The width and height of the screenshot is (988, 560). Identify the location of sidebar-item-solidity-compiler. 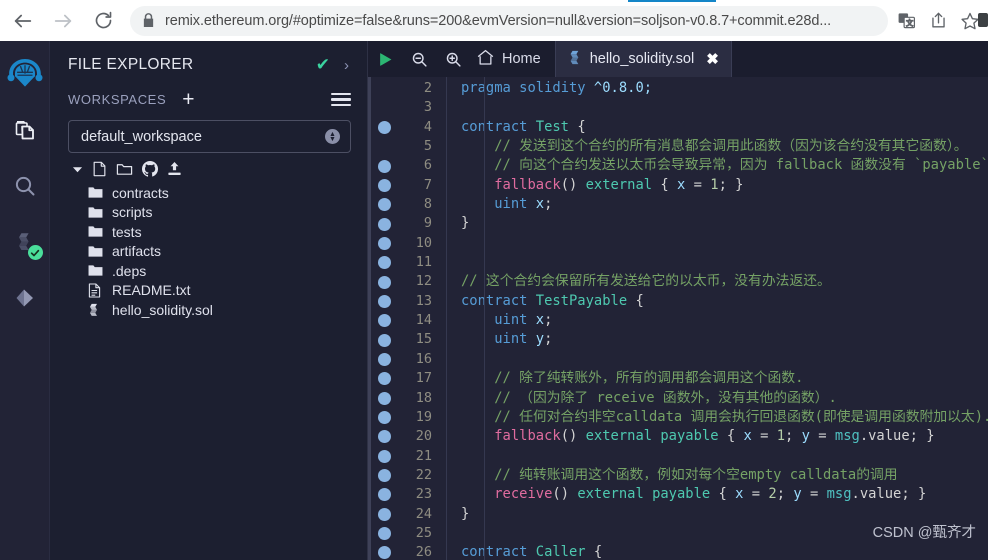
(25, 242).